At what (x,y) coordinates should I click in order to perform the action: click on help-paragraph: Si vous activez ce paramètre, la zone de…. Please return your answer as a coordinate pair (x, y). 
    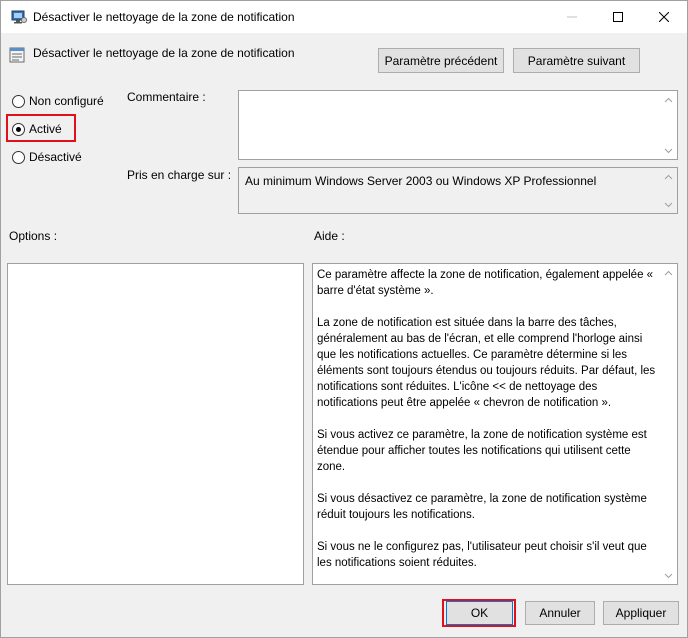
    Looking at the image, I should click on (482, 451).